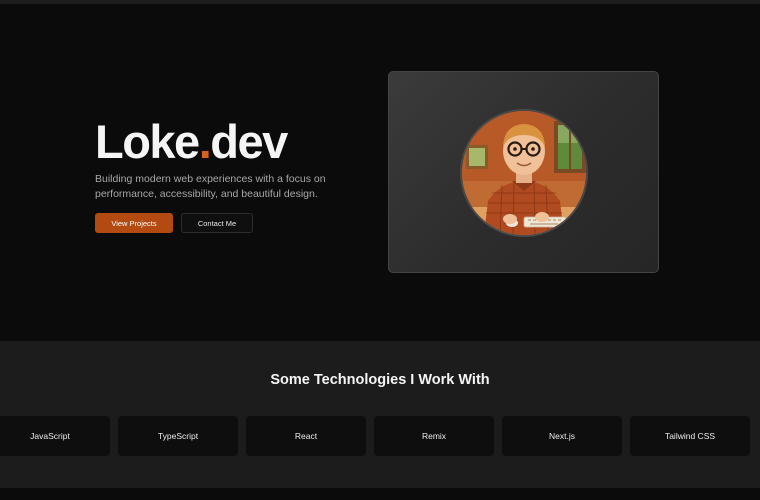 This screenshot has width=760, height=500. I want to click on tech-tile-react: React, so click(306, 436).